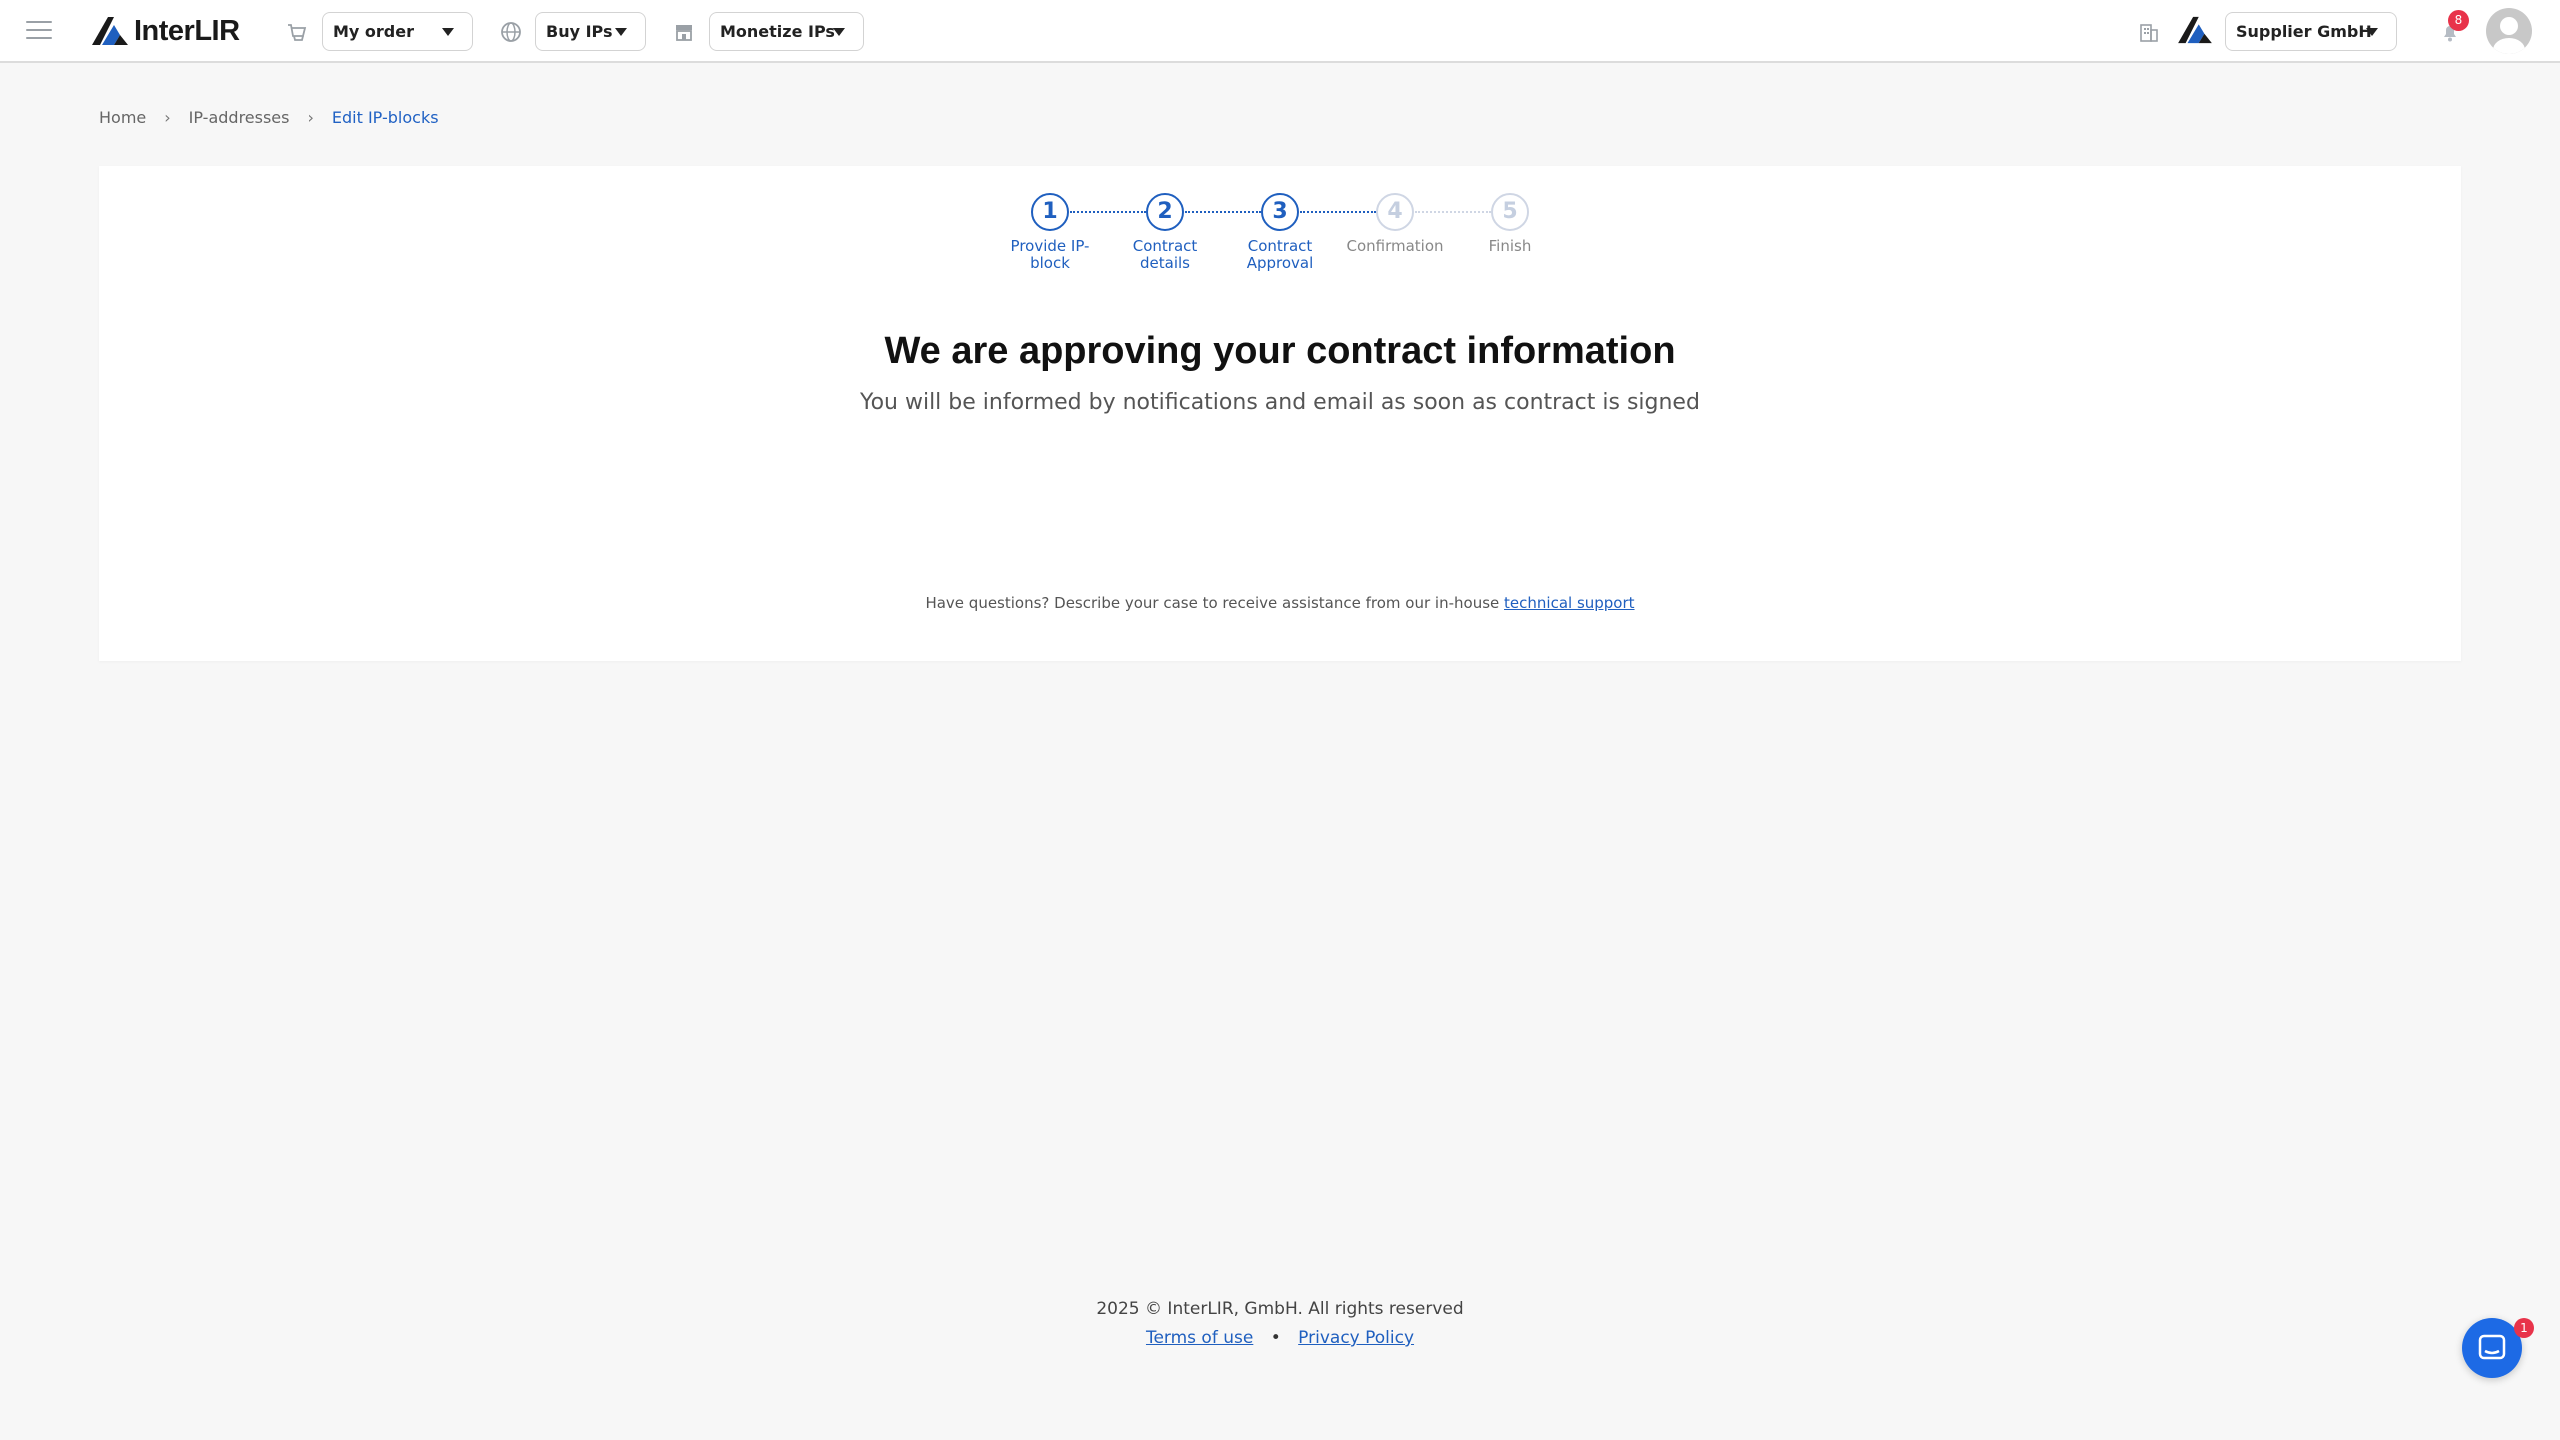 The image size is (2560, 1440). Describe the element at coordinates (2304, 31) in the screenshot. I see `company-label: Supplier GmbH` at that location.